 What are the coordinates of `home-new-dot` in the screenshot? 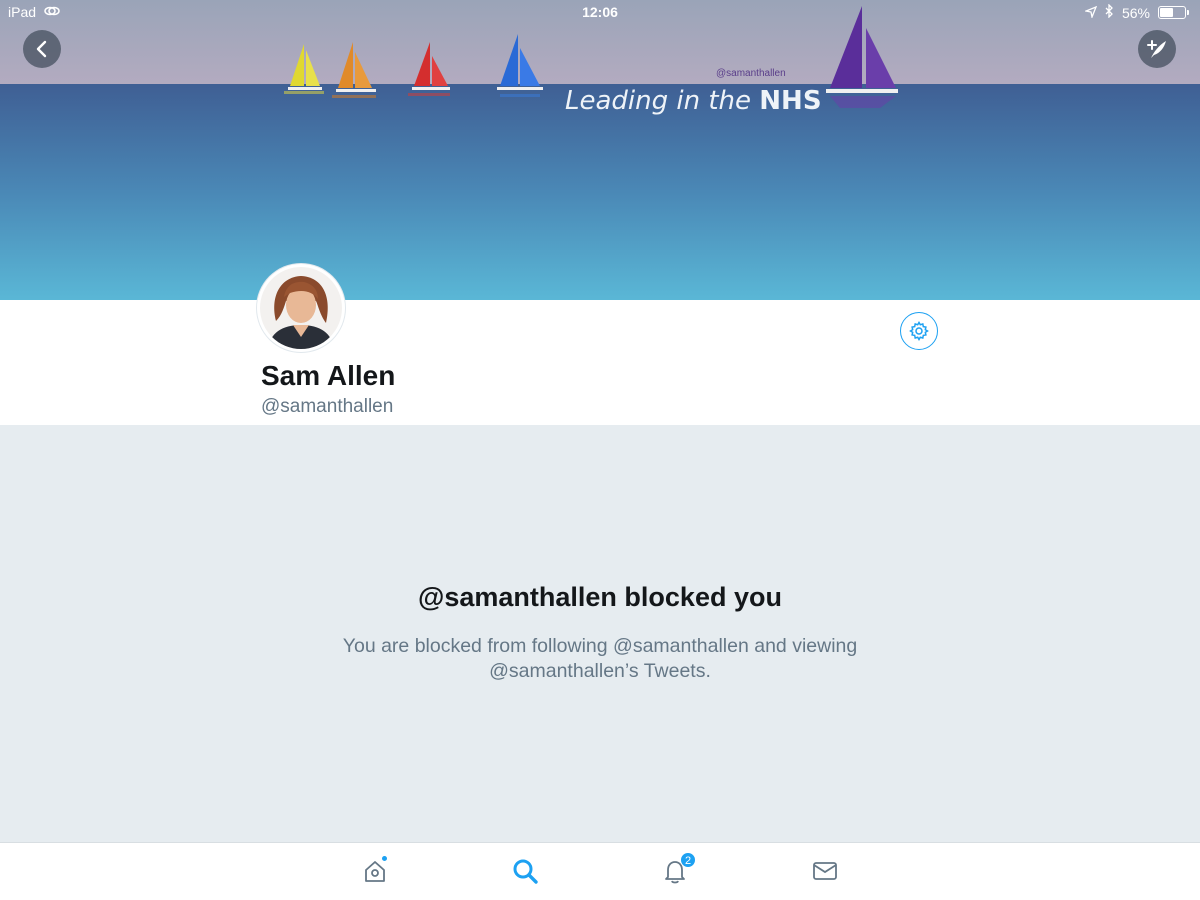 It's located at (384, 858).